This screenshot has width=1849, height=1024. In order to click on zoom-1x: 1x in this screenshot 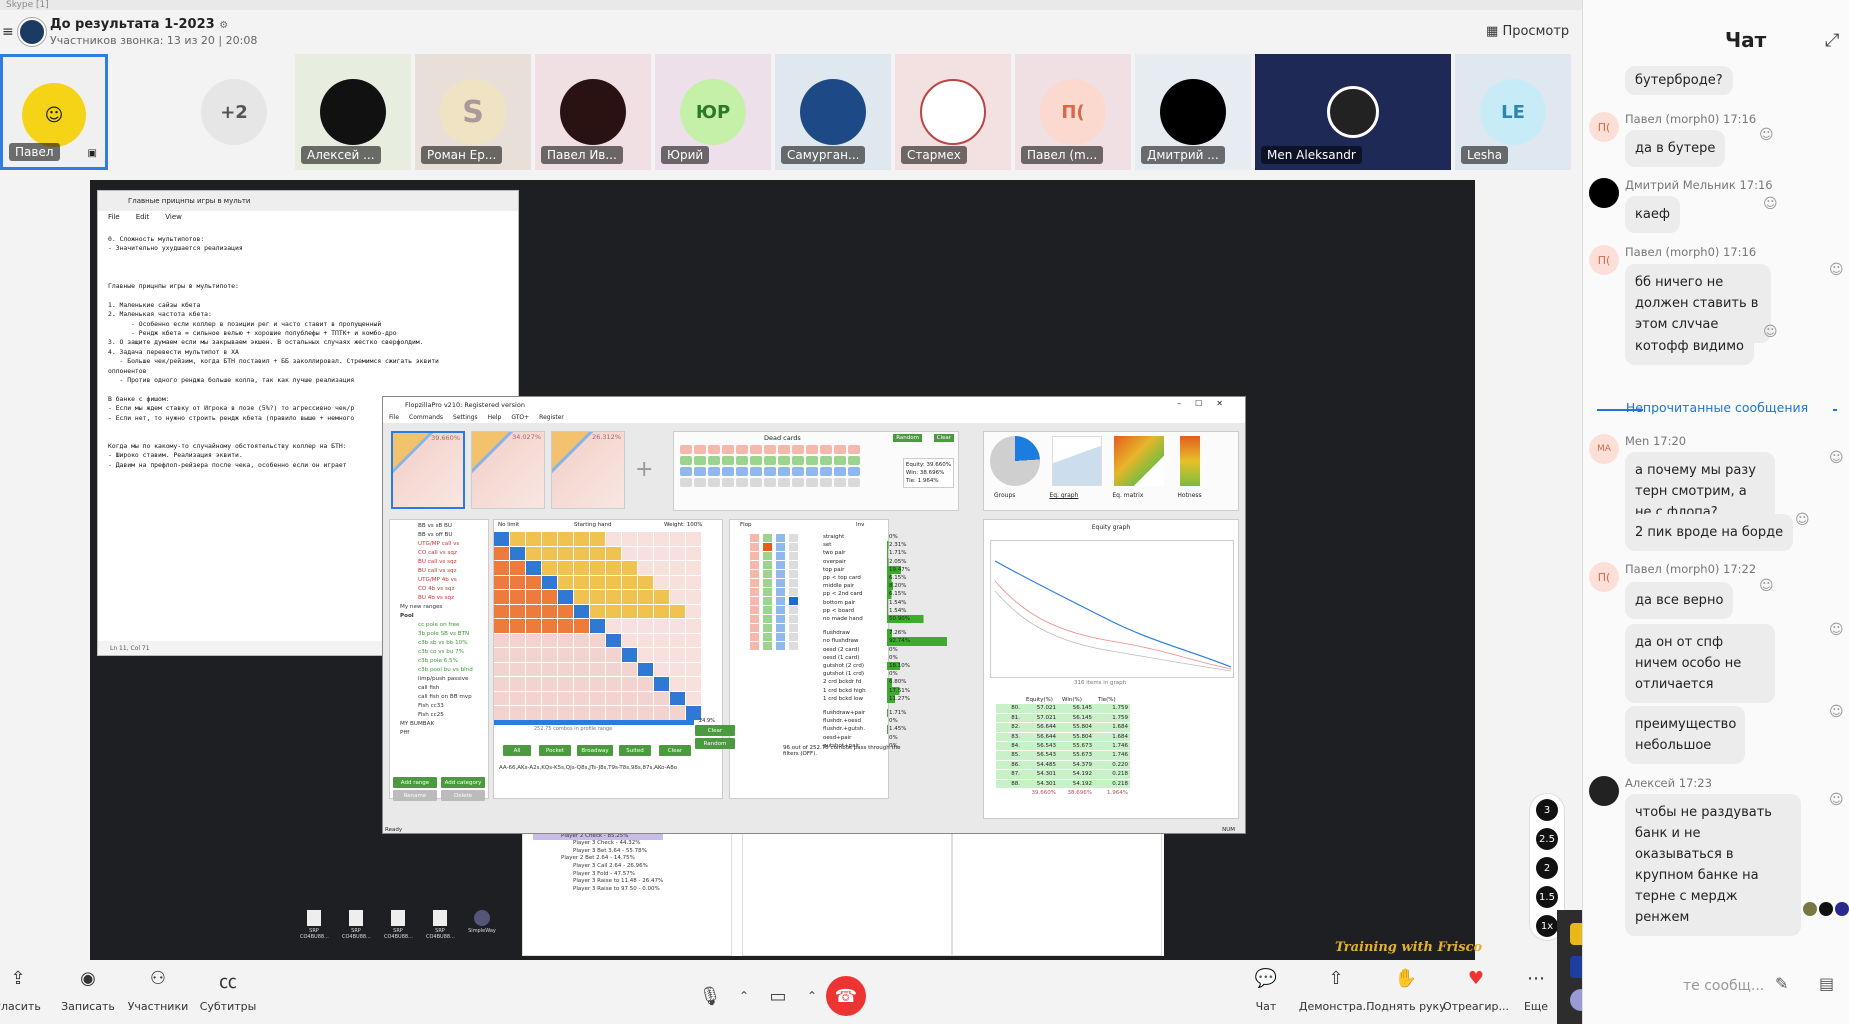, I will do `click(1547, 926)`.